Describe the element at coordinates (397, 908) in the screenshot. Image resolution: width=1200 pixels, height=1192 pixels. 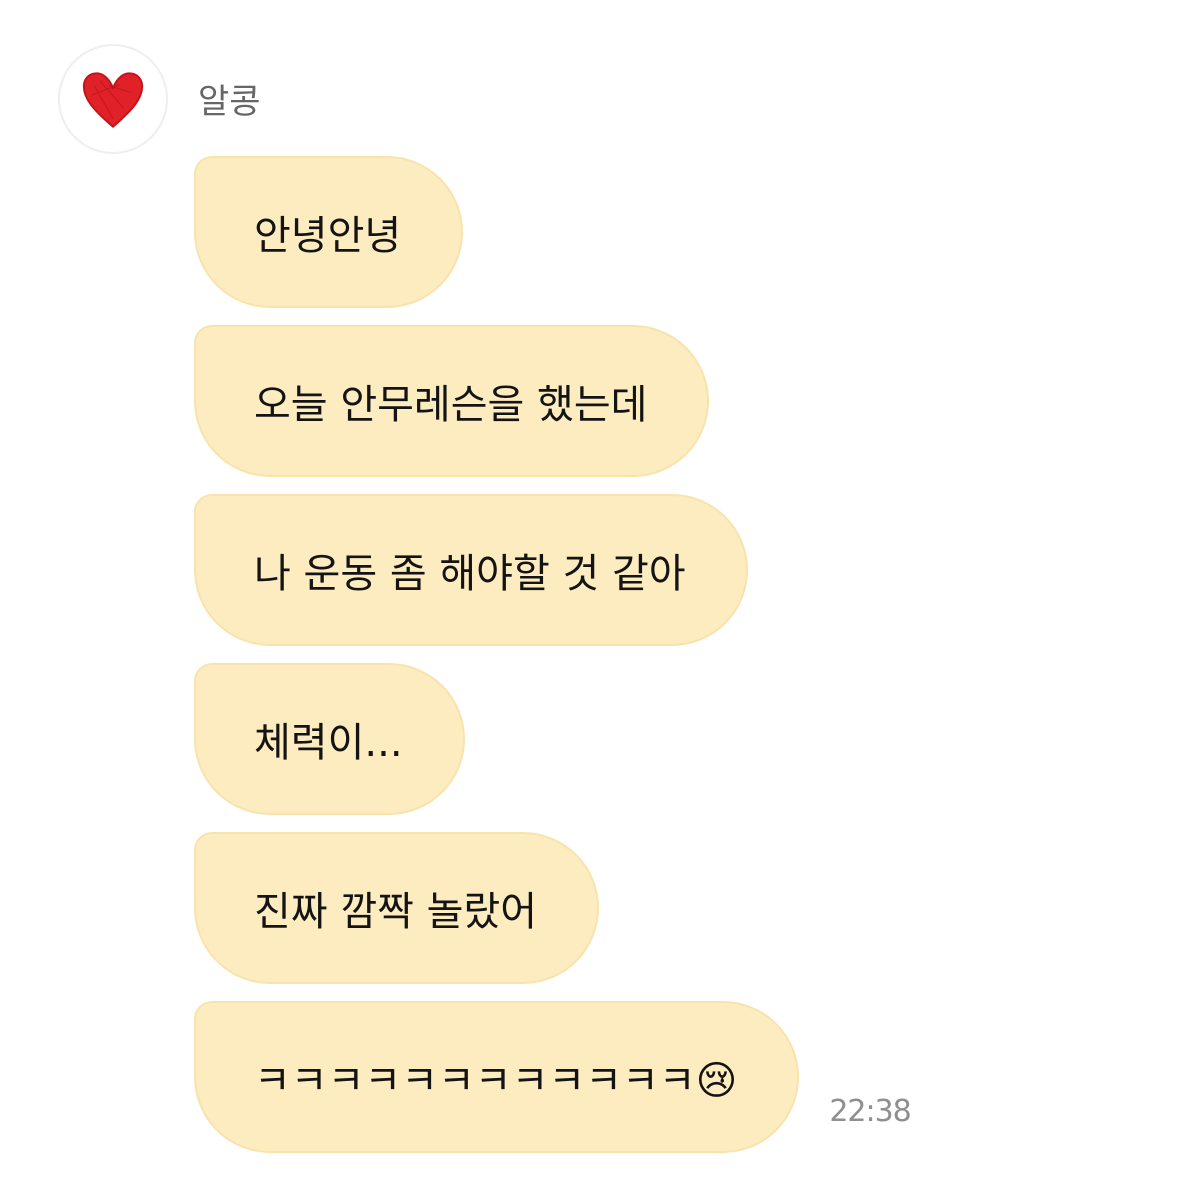
I see `message-bubble: 진짜 깜짝 놀랐어` at that location.